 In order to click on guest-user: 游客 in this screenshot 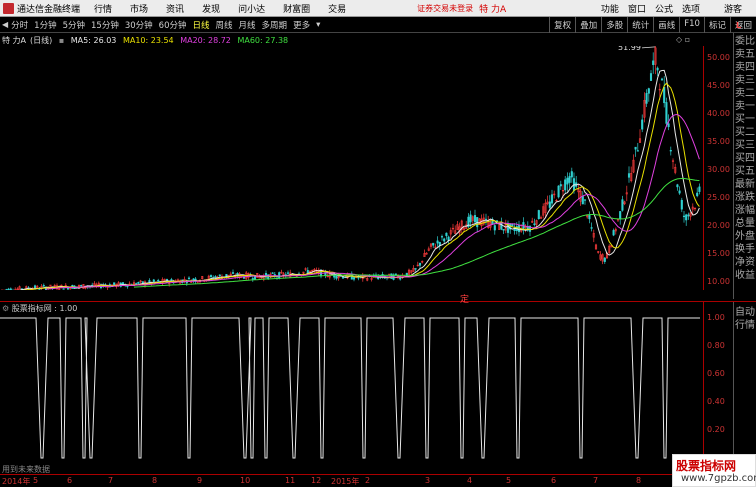, I will do `click(733, 8)`.